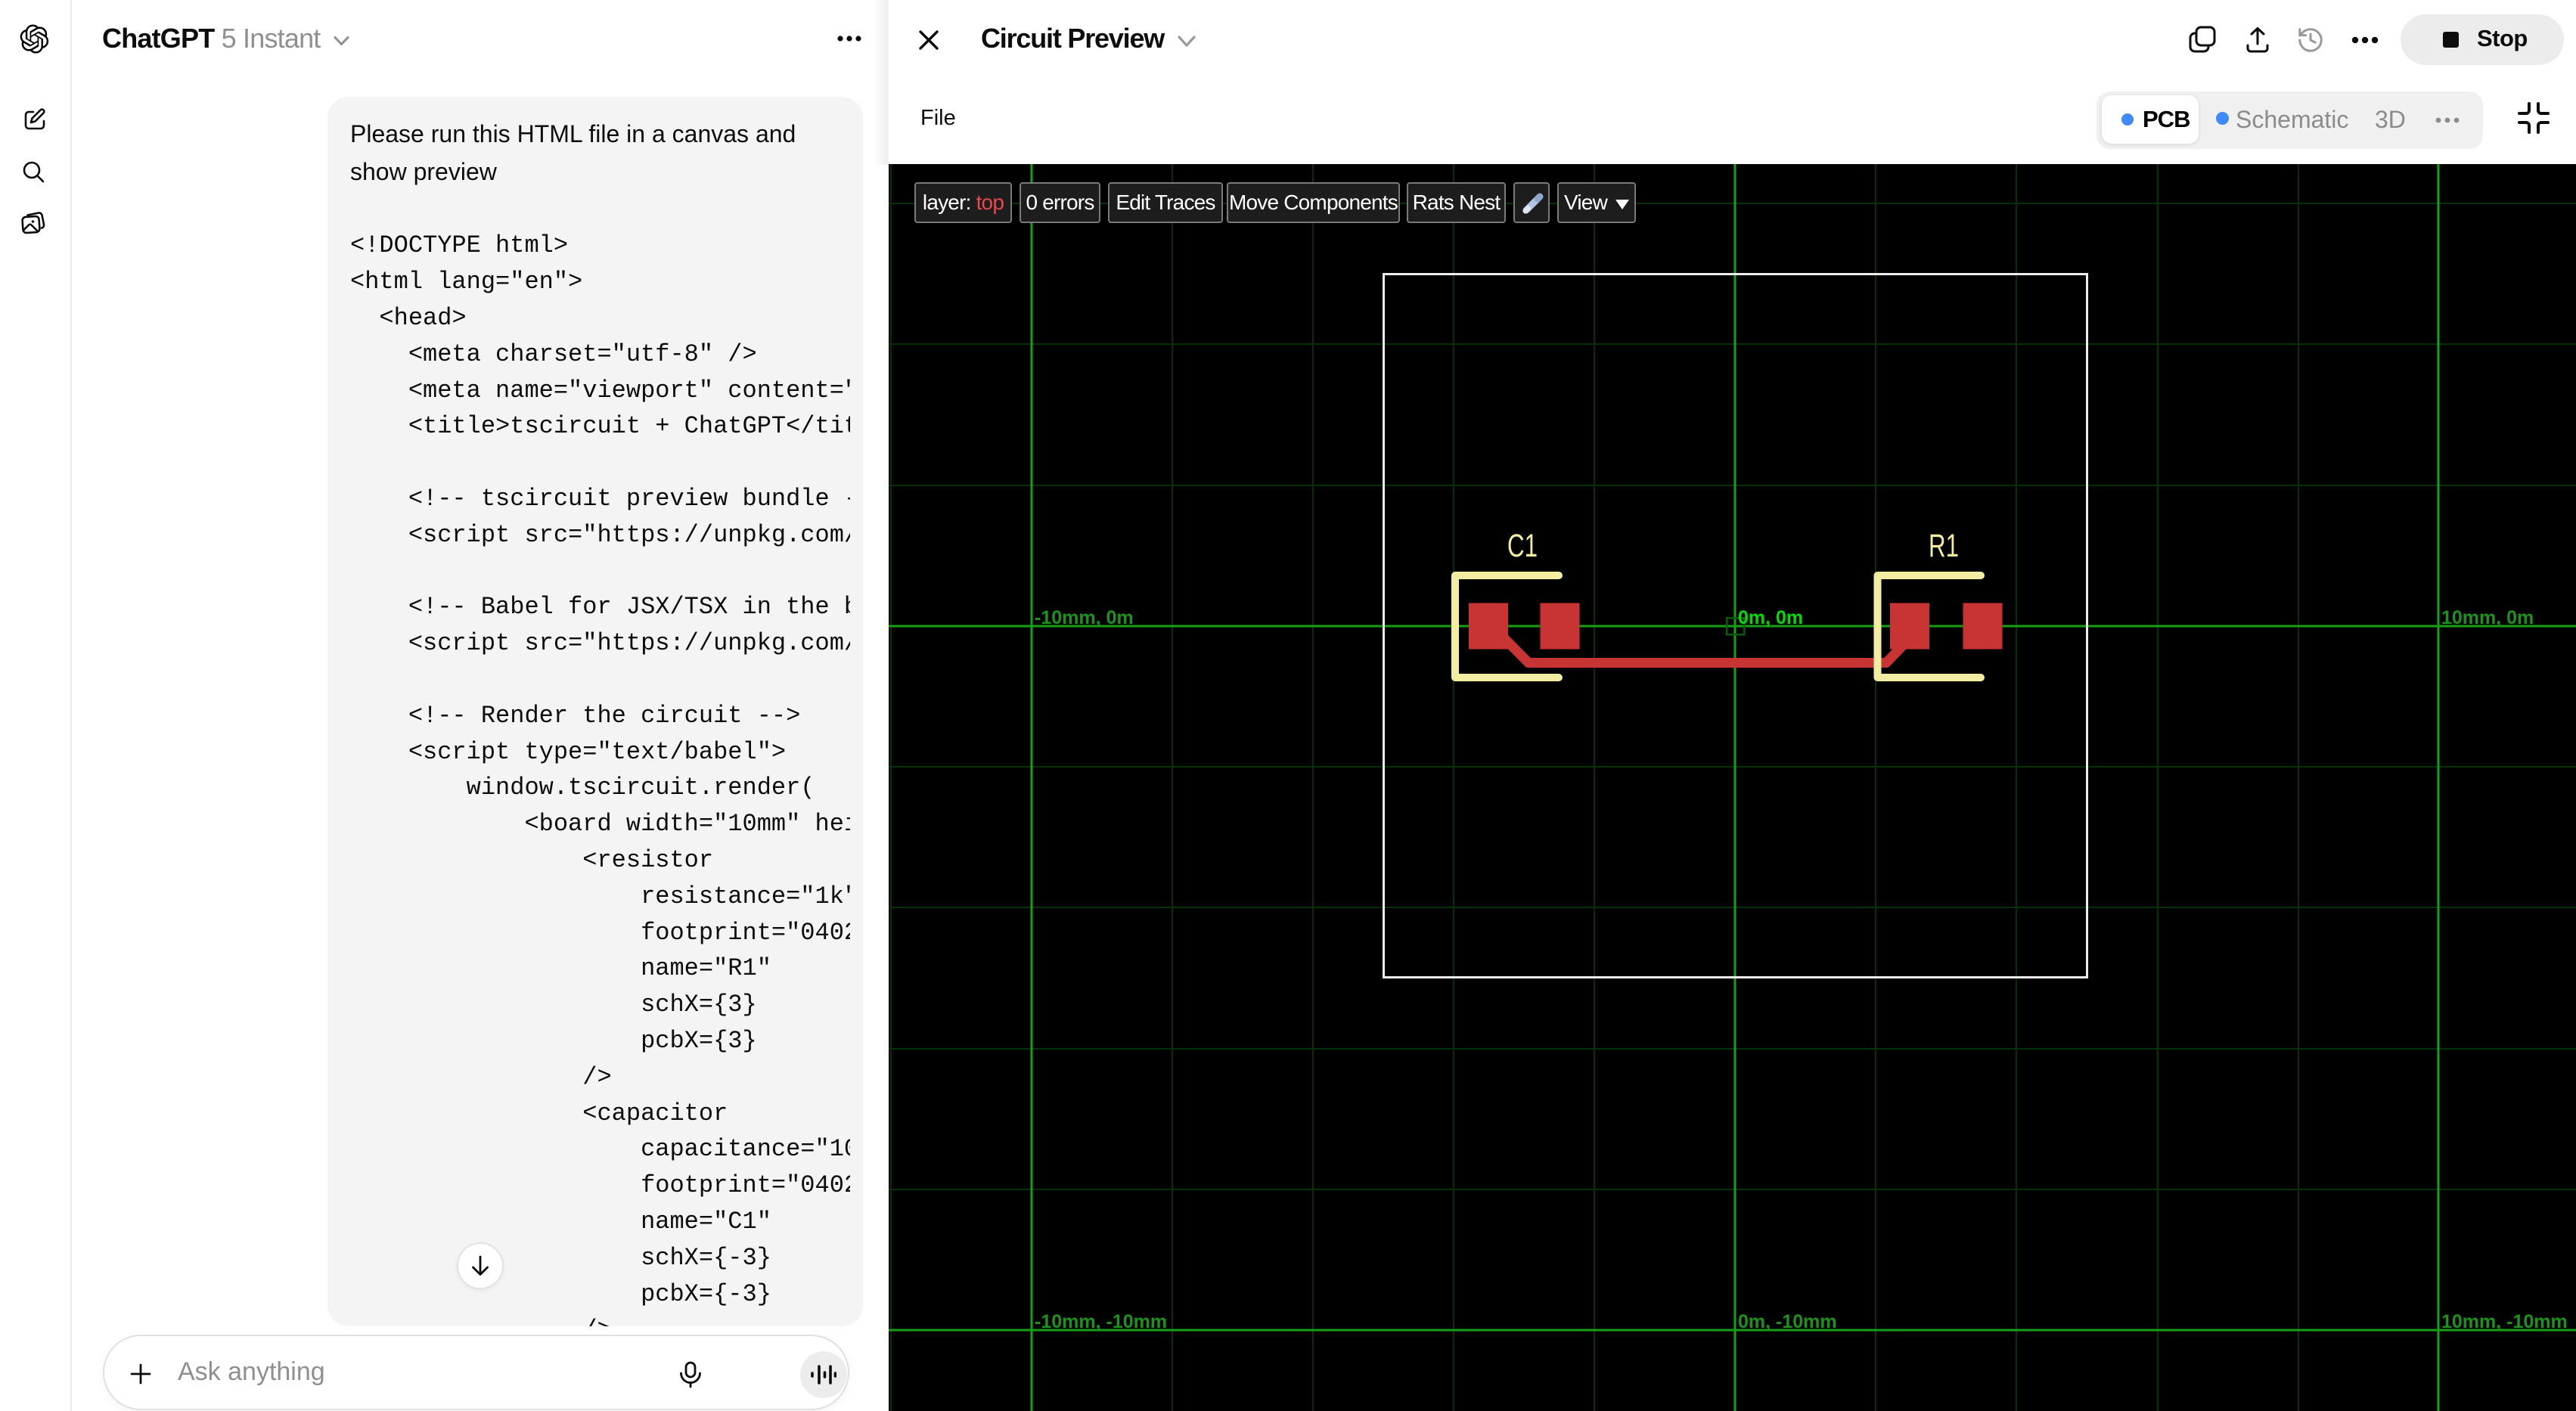  What do you see at coordinates (2504, 1321) in the screenshot?
I see `svg-text: 10mm, -10mm` at bounding box center [2504, 1321].